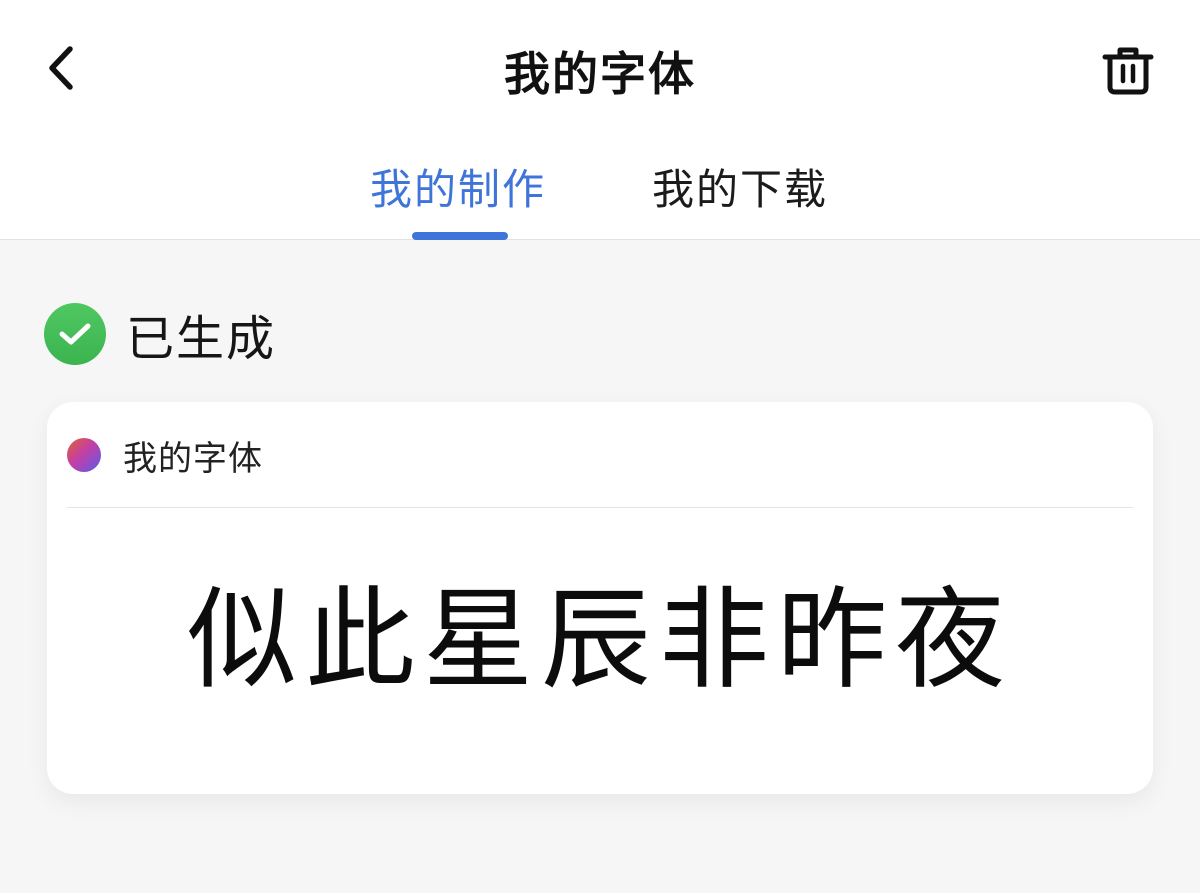  Describe the element at coordinates (600, 640) in the screenshot. I see `font-preview-text: 似此星辰非昨夜` at that location.